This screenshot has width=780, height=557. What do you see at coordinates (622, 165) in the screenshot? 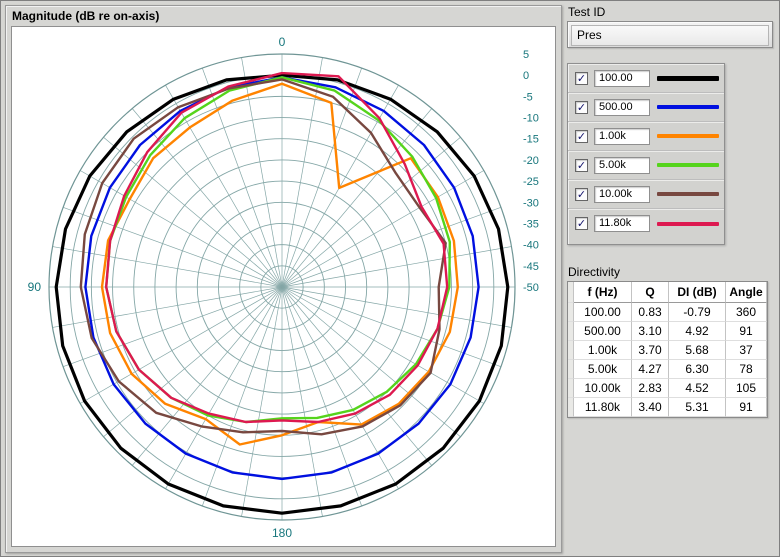
I see `legend-frequency-value: 5.00k` at bounding box center [622, 165].